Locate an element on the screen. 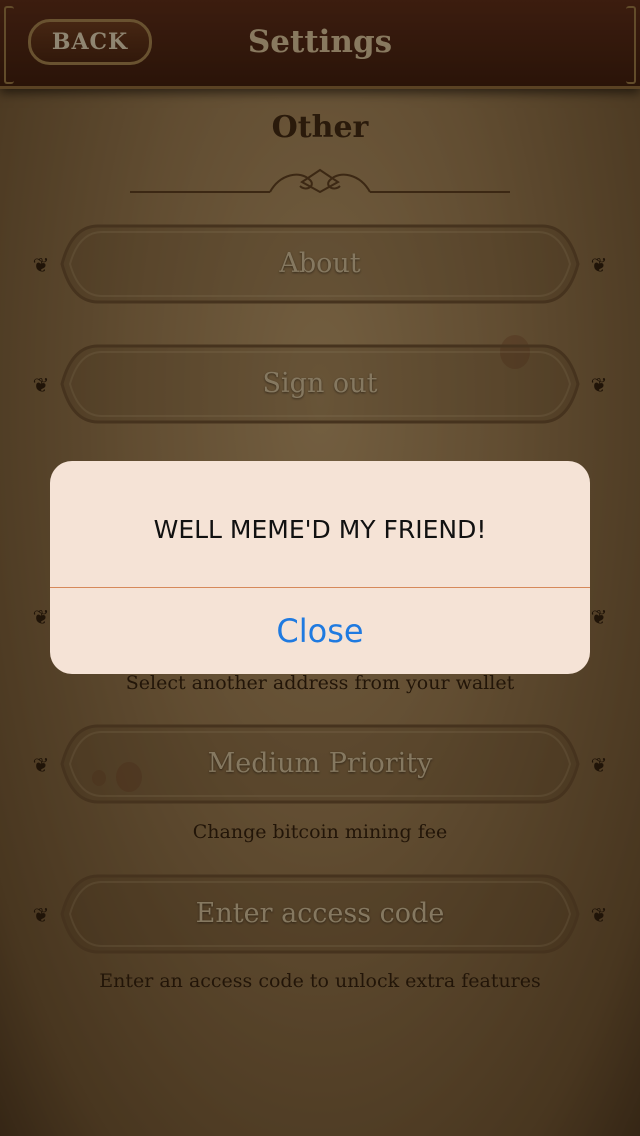 This screenshot has height=1136, width=640. alert-message: WELL MEME'D MY FRIEND! is located at coordinates (320, 529).